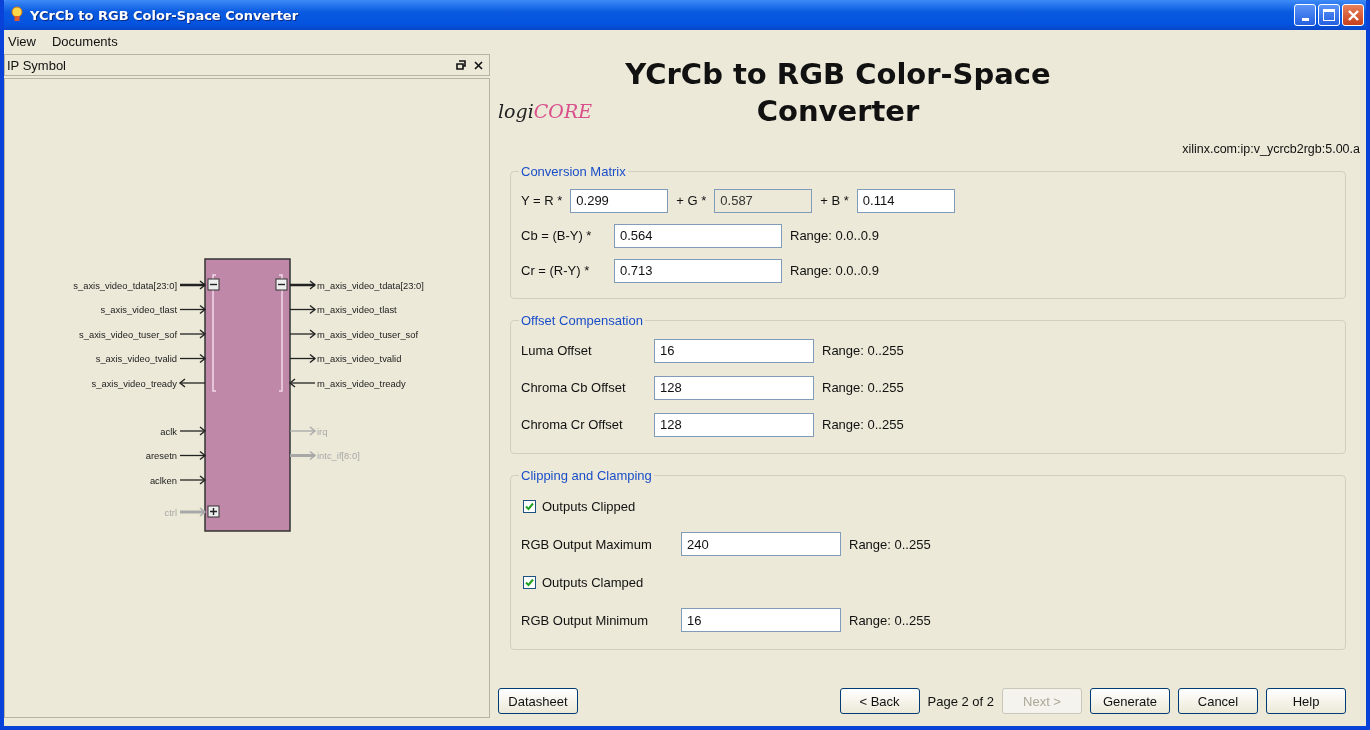  Describe the element at coordinates (691, 200) in the screenshot. I see `field-label: + G *` at that location.